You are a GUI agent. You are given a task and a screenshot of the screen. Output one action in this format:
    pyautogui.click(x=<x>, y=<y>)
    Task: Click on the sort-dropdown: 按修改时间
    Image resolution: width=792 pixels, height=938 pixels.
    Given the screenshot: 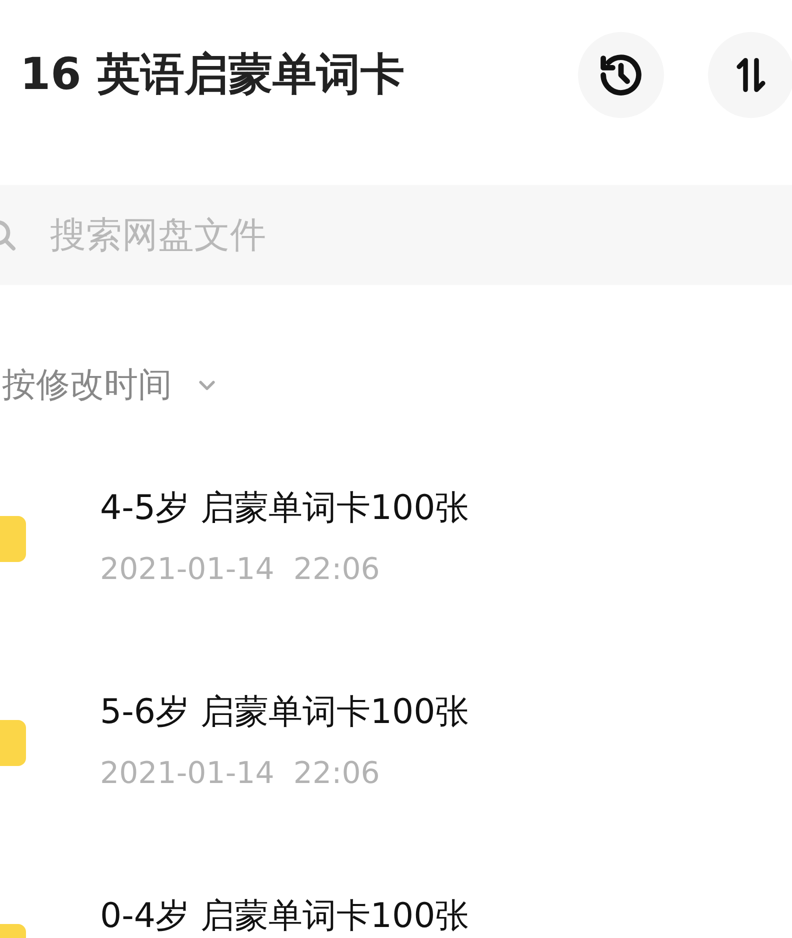 What is the action you would take?
    pyautogui.click(x=110, y=385)
    